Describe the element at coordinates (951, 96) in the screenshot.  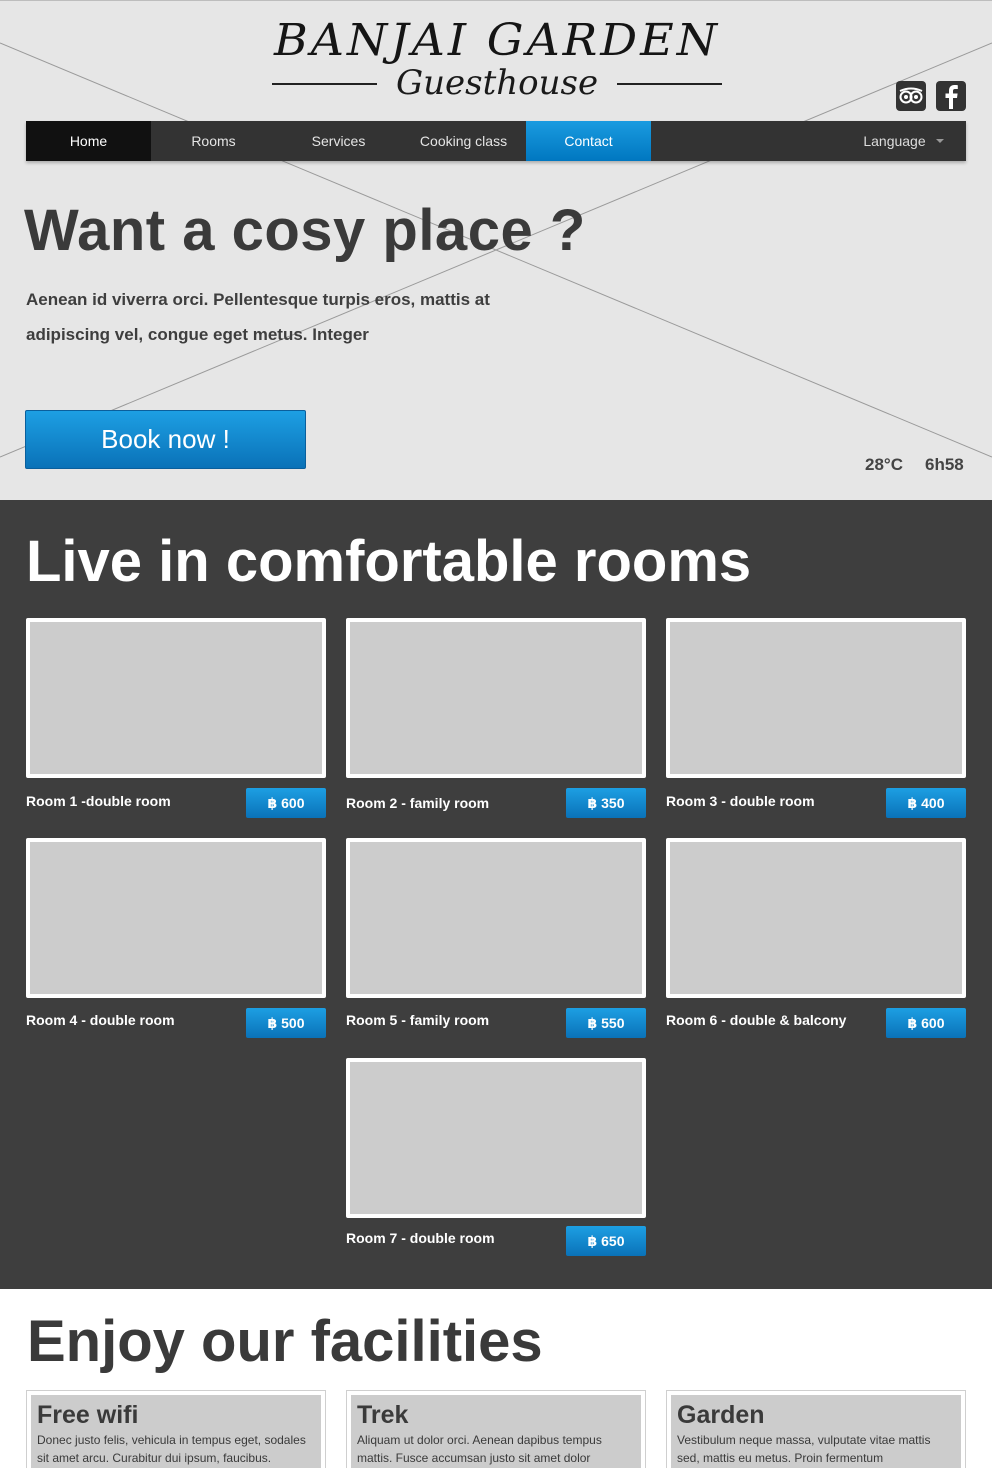
I see `facebook-icon` at that location.